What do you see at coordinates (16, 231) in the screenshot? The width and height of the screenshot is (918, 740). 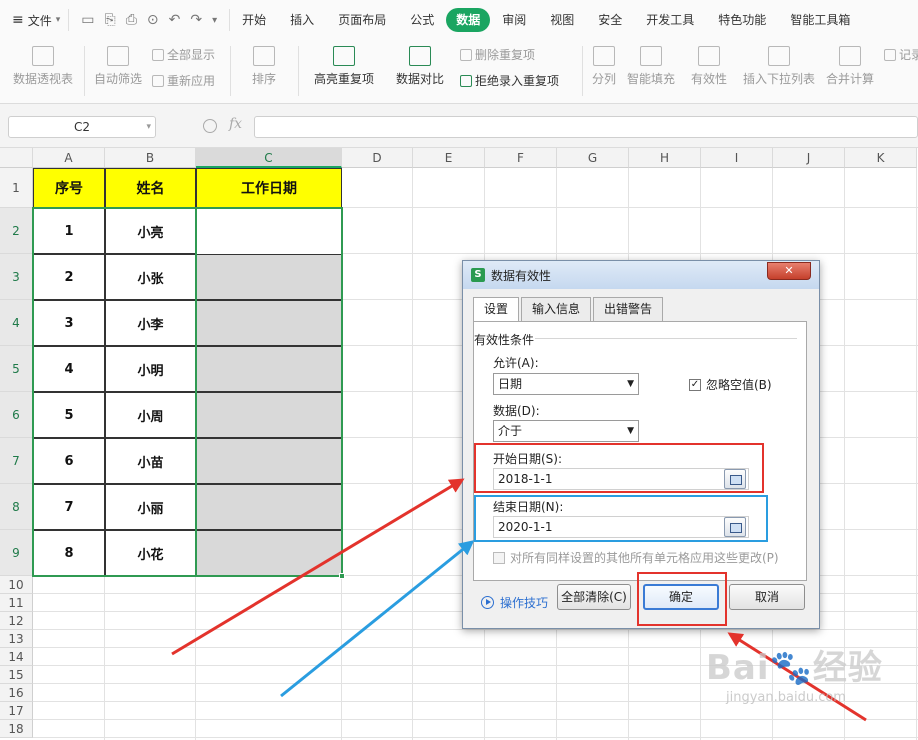 I see `row-header-2: 2` at bounding box center [16, 231].